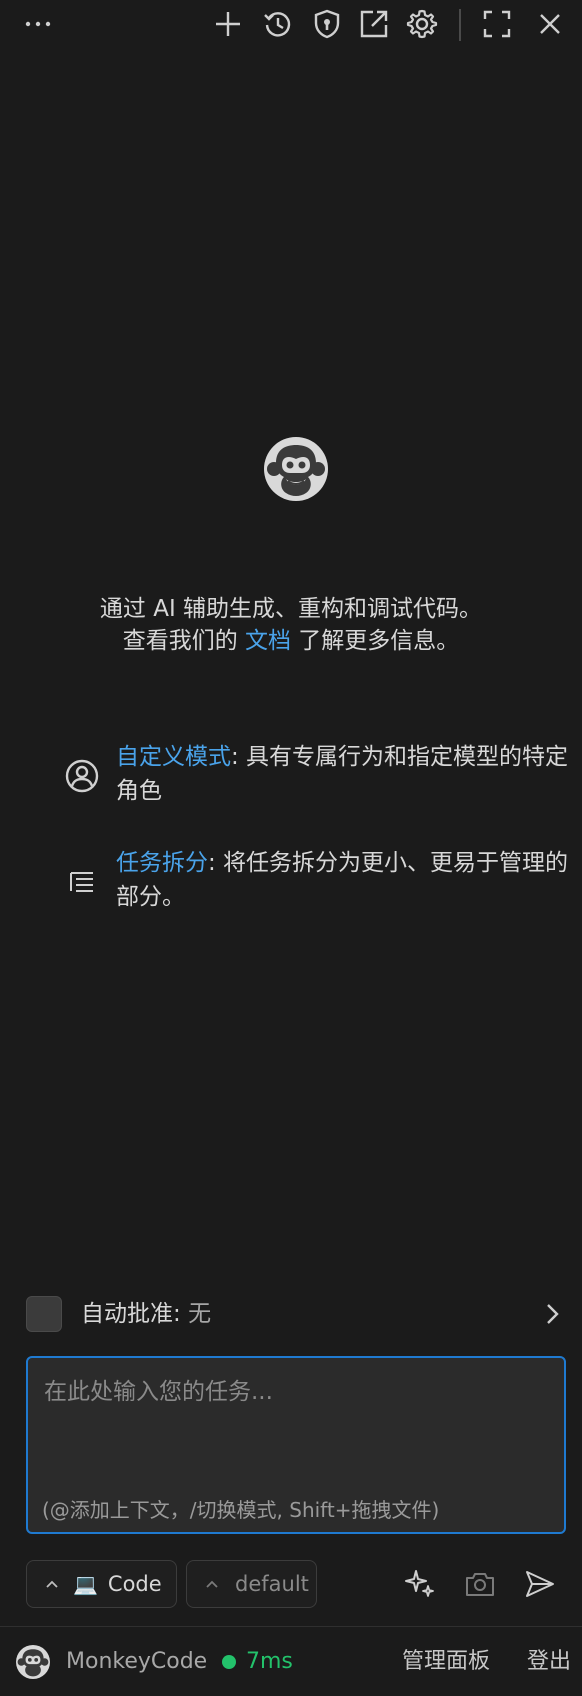  I want to click on intro-line-2: 查看我们的 文档 了解更多信息。, so click(291, 641).